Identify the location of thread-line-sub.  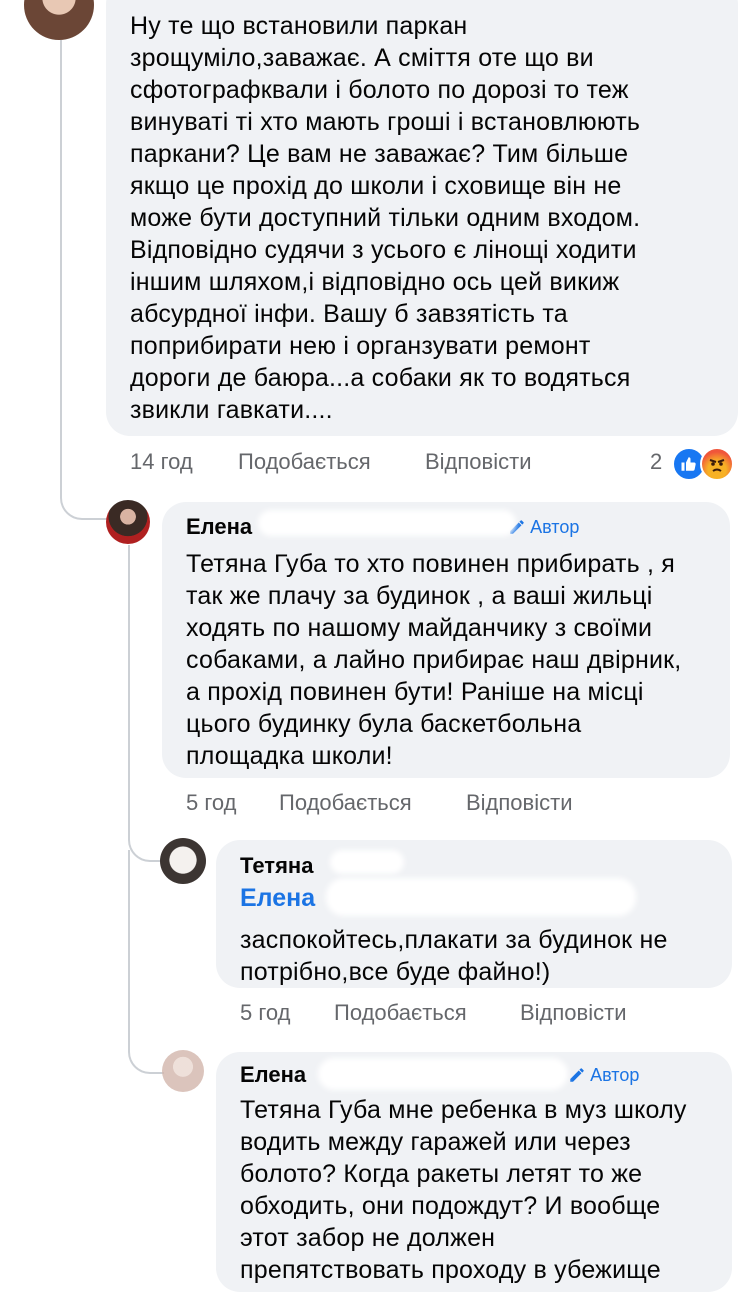
(146, 703).